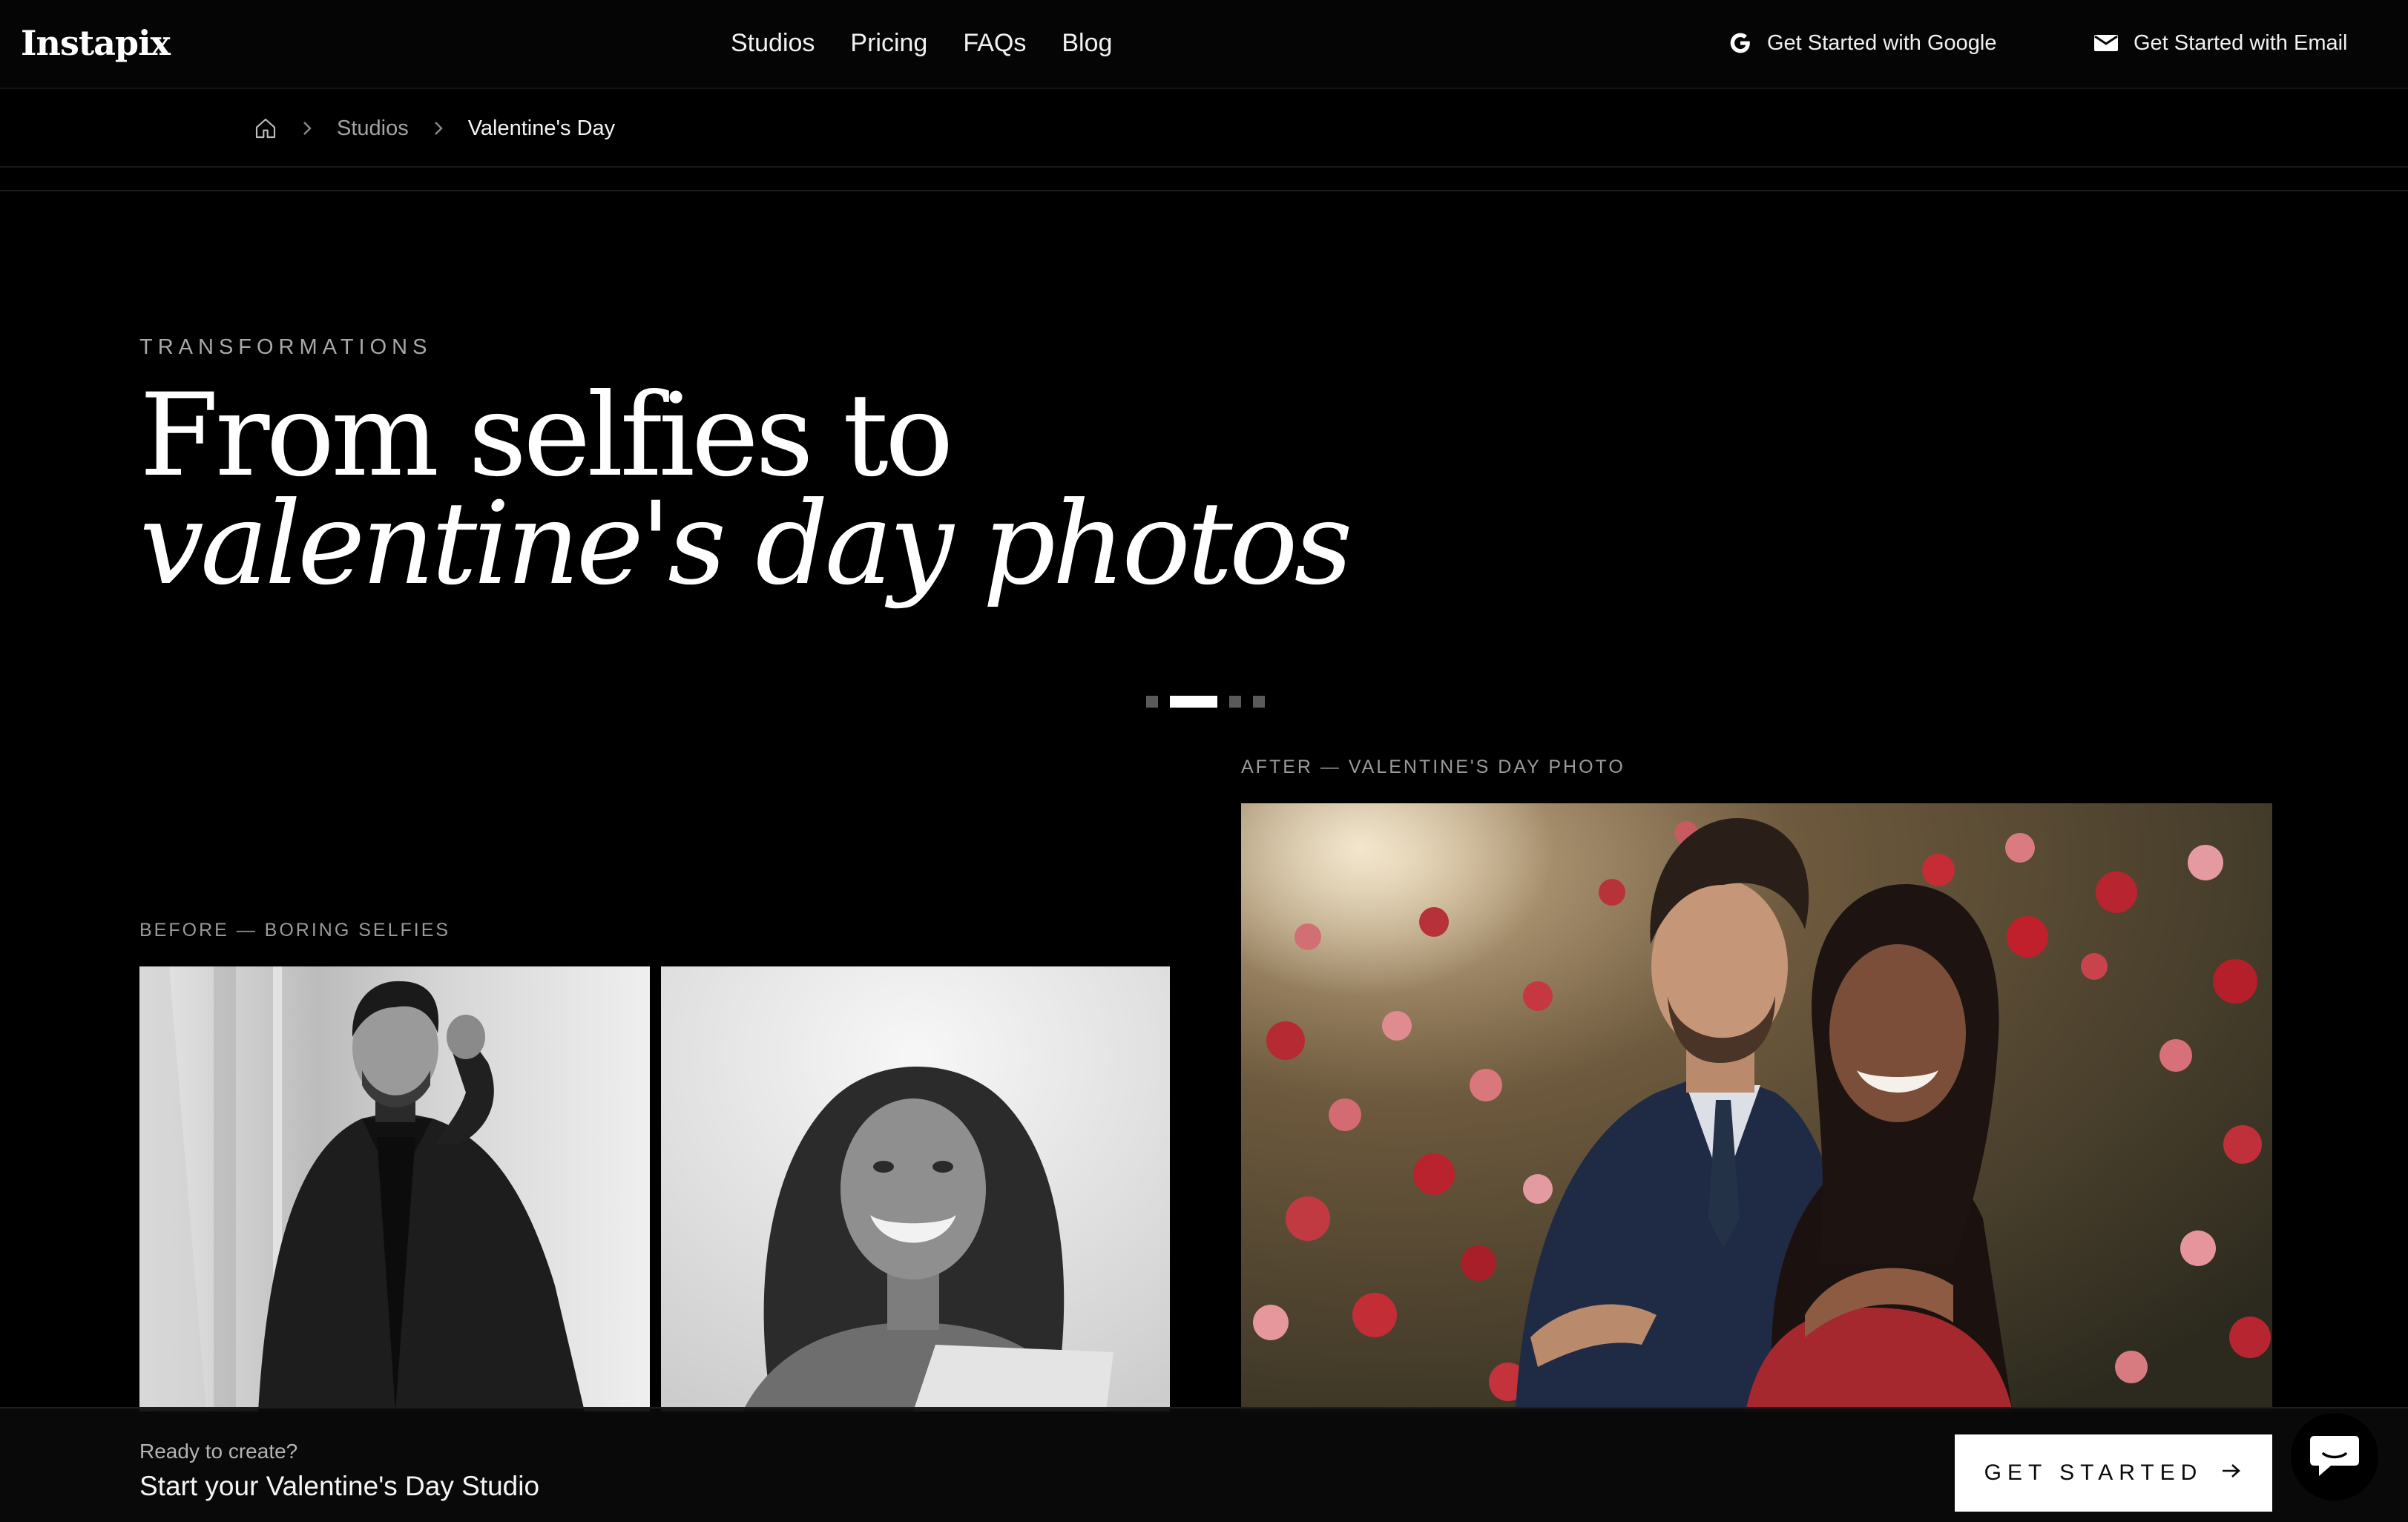 The width and height of the screenshot is (2408, 1522). Describe the element at coordinates (915, 1188) in the screenshot. I see `before-photo-woman` at that location.